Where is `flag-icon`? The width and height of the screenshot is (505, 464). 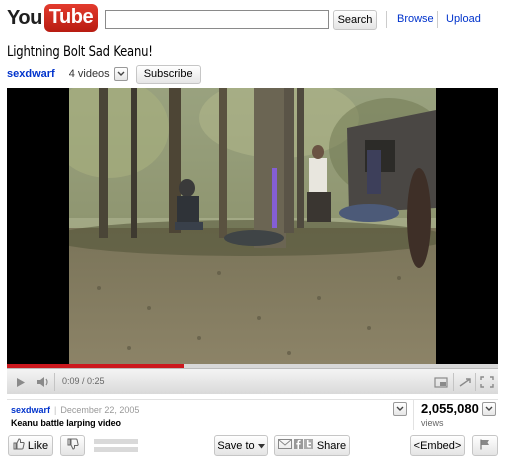
flag-icon is located at coordinates (485, 446).